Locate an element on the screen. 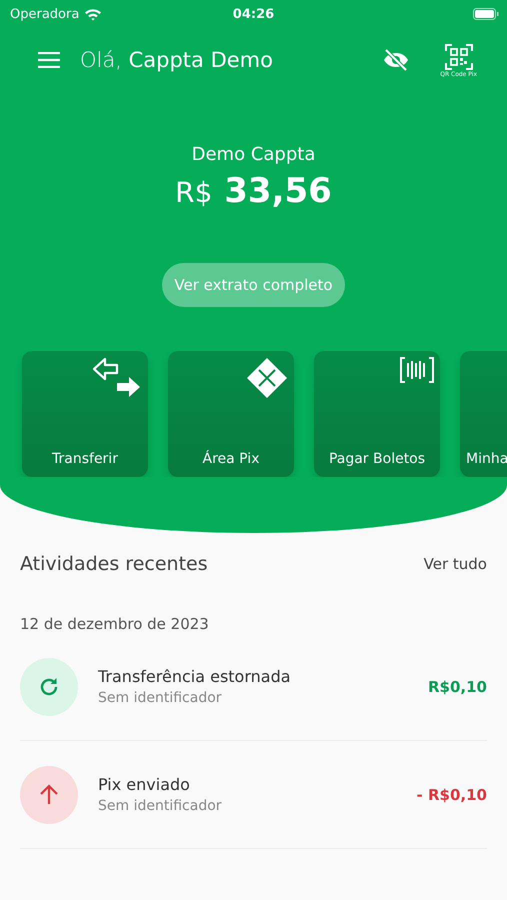 The image size is (507, 900). account-name: Demo Cappta is located at coordinates (254, 154).